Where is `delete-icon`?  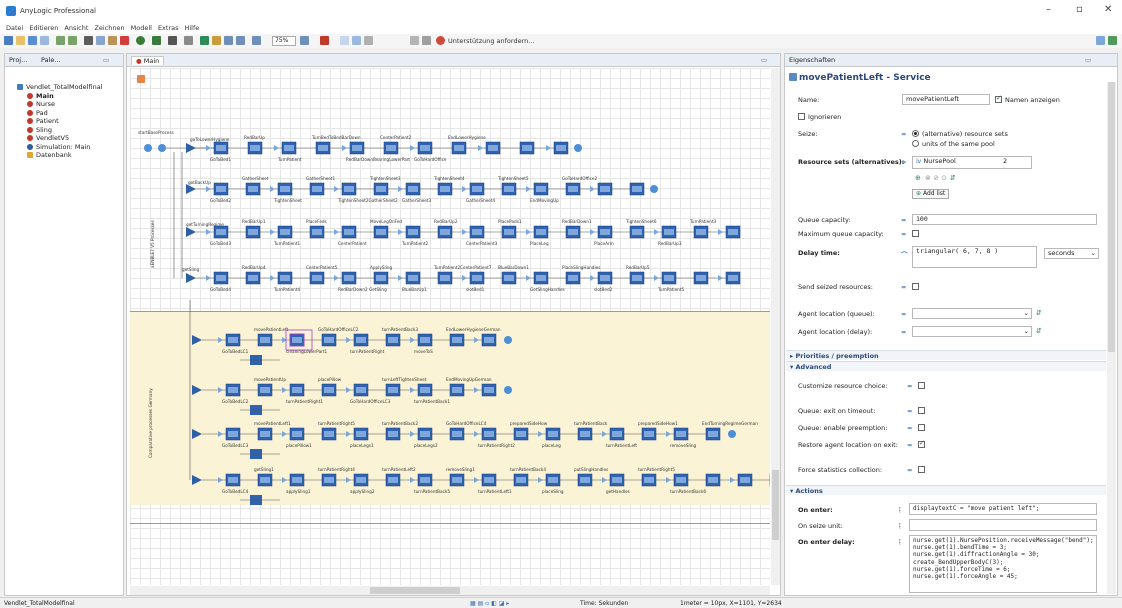 delete-icon is located at coordinates (124, 40).